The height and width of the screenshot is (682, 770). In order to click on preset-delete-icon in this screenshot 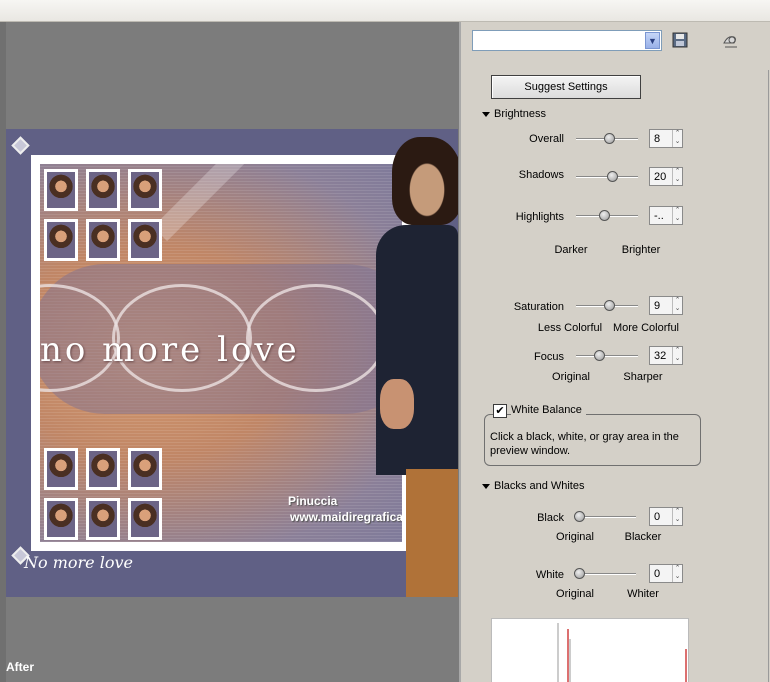, I will do `click(730, 42)`.